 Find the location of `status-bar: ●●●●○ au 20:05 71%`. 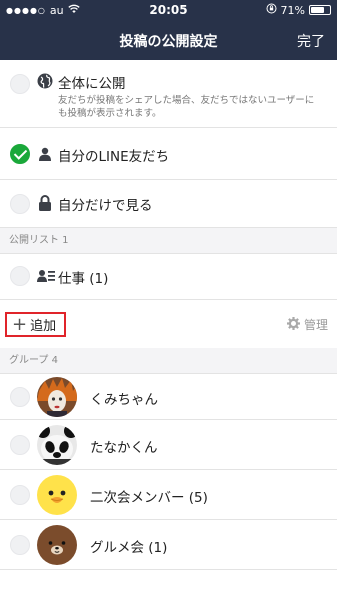

status-bar: ●●●●○ au 20:05 71% is located at coordinates (168, 10).